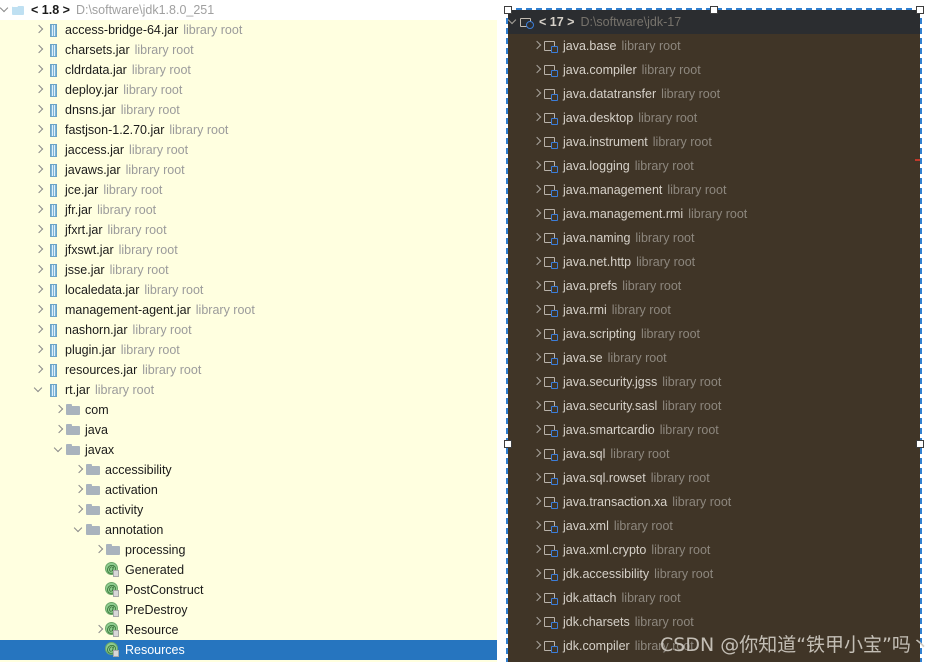  I want to click on tree-row: java.prefs library root, so click(714, 286).